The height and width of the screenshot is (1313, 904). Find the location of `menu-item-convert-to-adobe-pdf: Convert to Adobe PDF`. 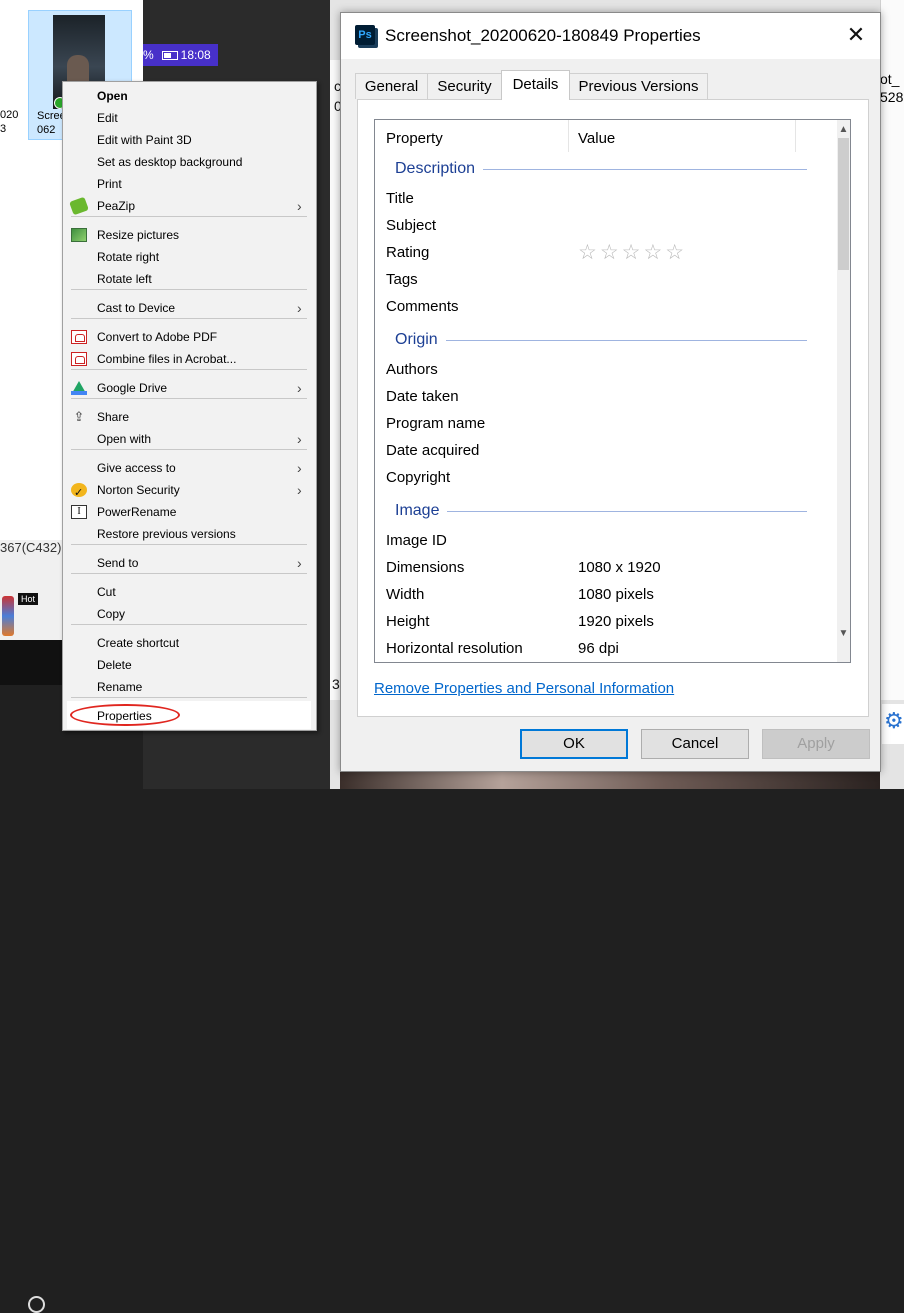

menu-item-convert-to-adobe-pdf: Convert to Adobe PDF is located at coordinates (189, 337).